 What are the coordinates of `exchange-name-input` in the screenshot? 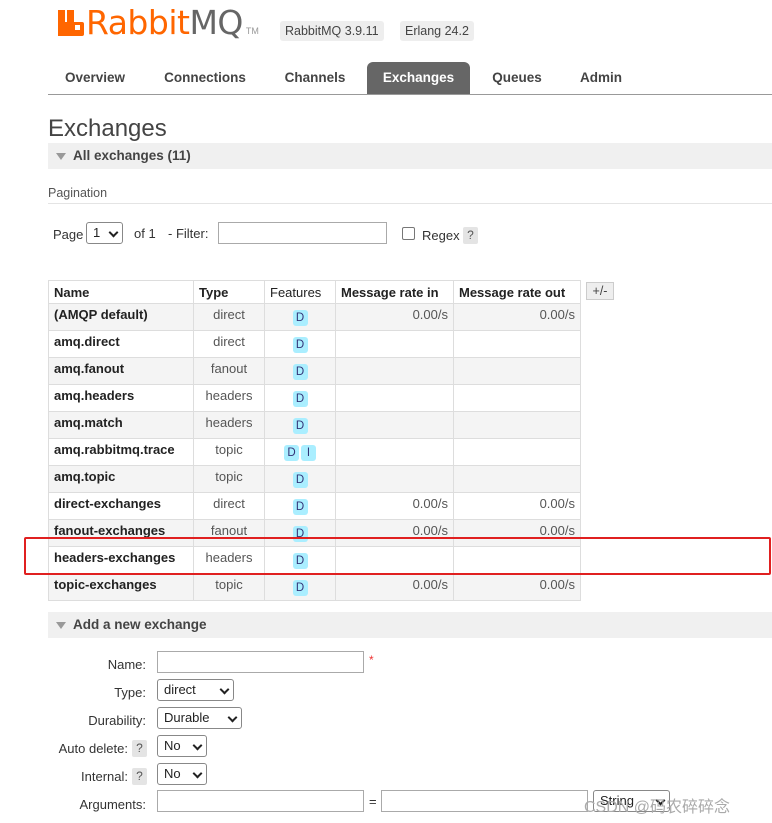 It's located at (260, 662).